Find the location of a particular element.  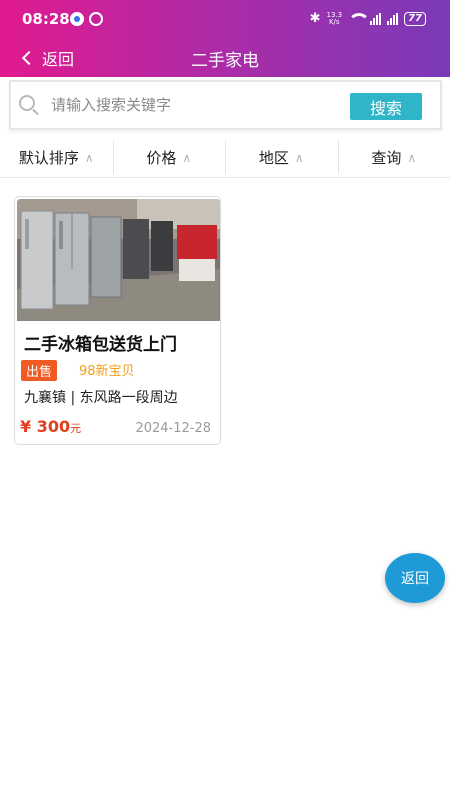

eye-notification-icon is located at coordinates (77, 19).